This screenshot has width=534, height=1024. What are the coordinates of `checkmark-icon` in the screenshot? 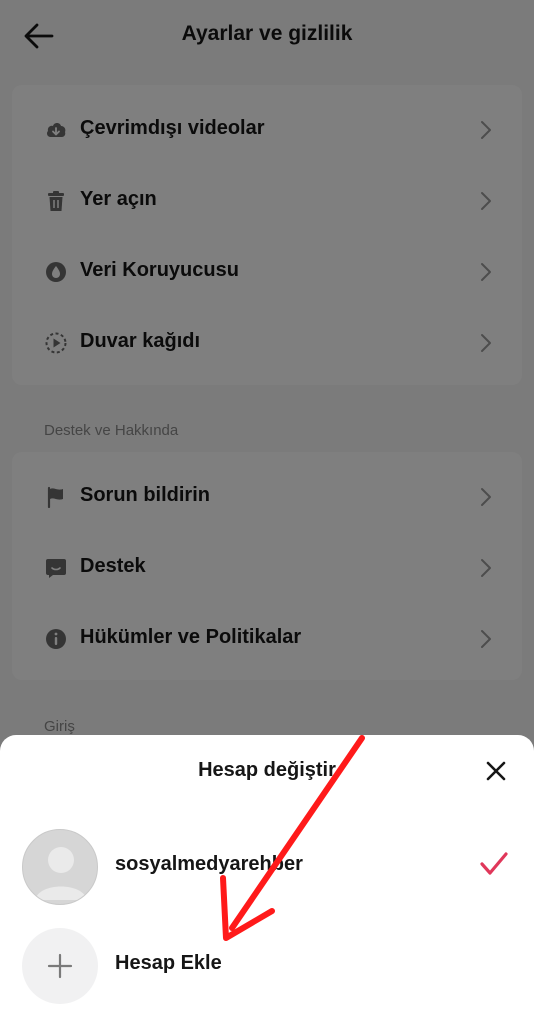 It's located at (494, 863).